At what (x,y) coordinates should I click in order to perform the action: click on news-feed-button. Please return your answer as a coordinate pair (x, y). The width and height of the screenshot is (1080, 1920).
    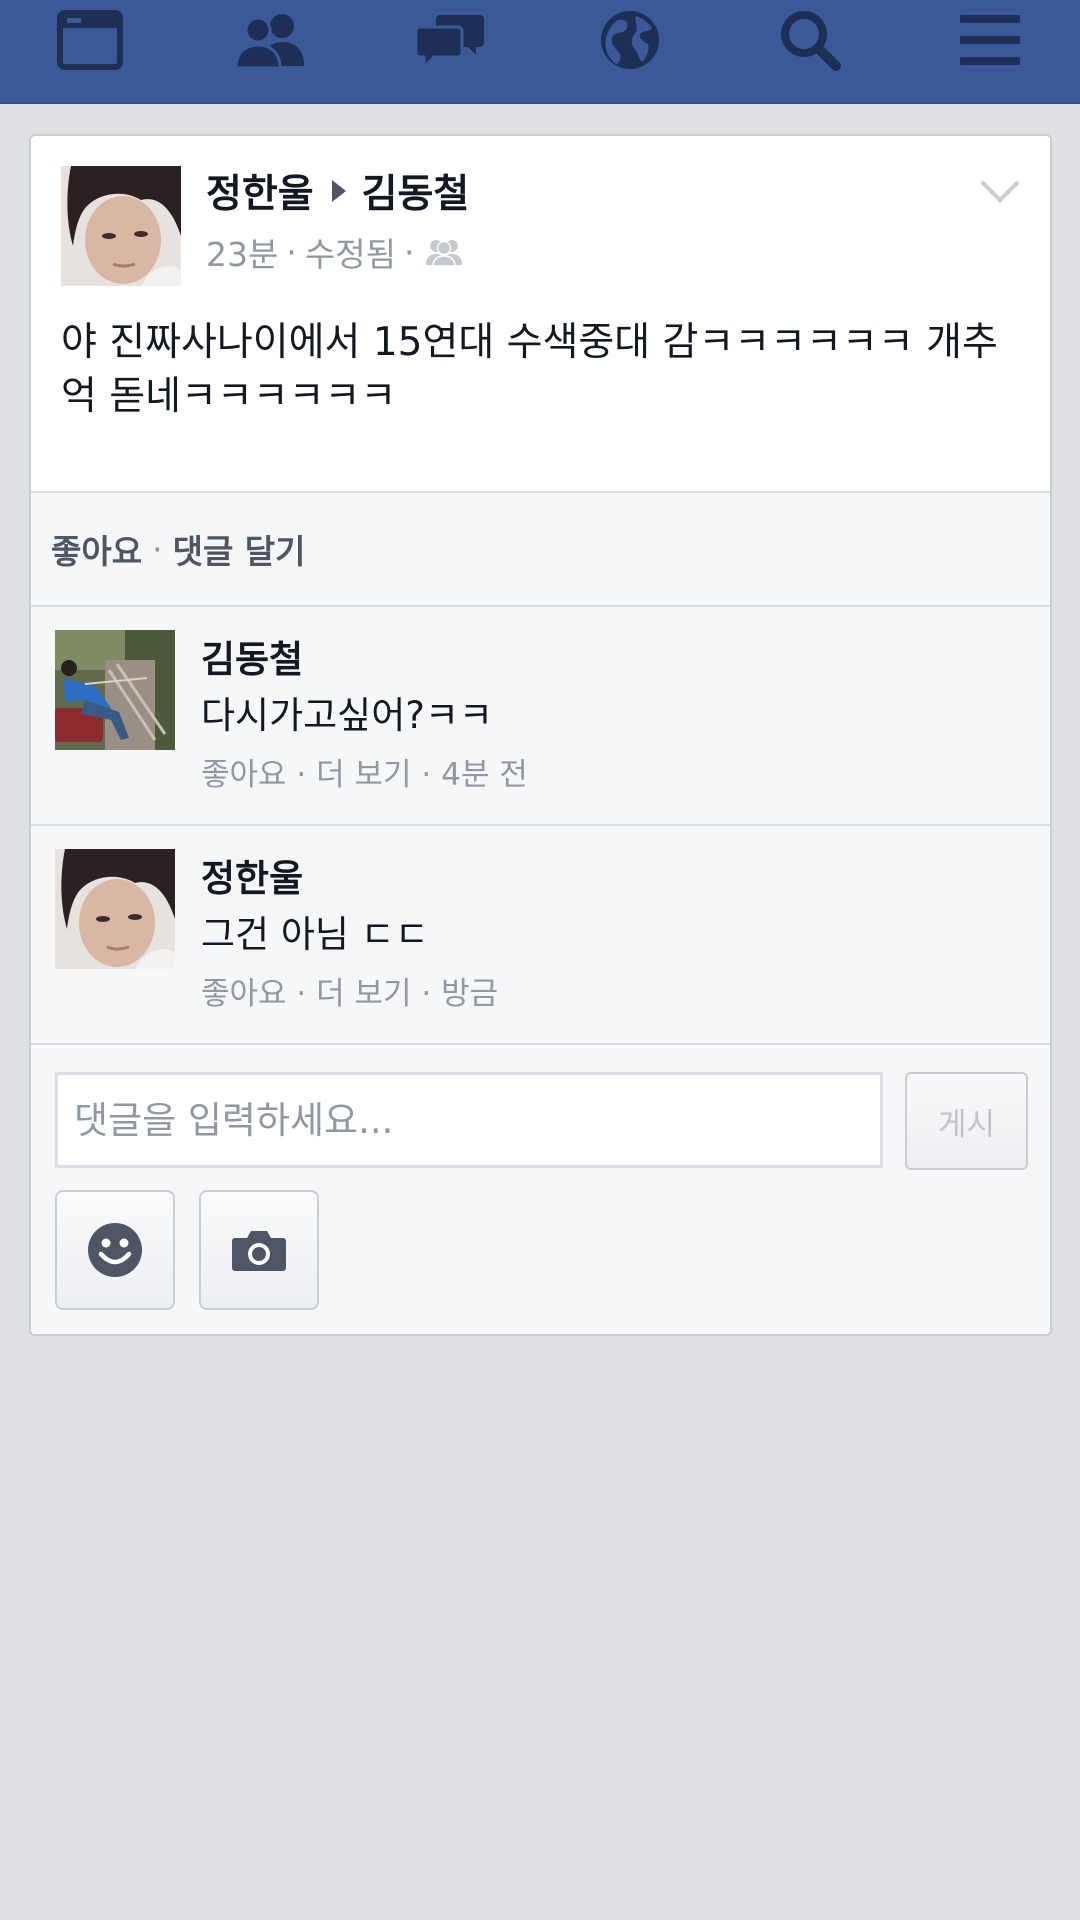
    Looking at the image, I should click on (90, 40).